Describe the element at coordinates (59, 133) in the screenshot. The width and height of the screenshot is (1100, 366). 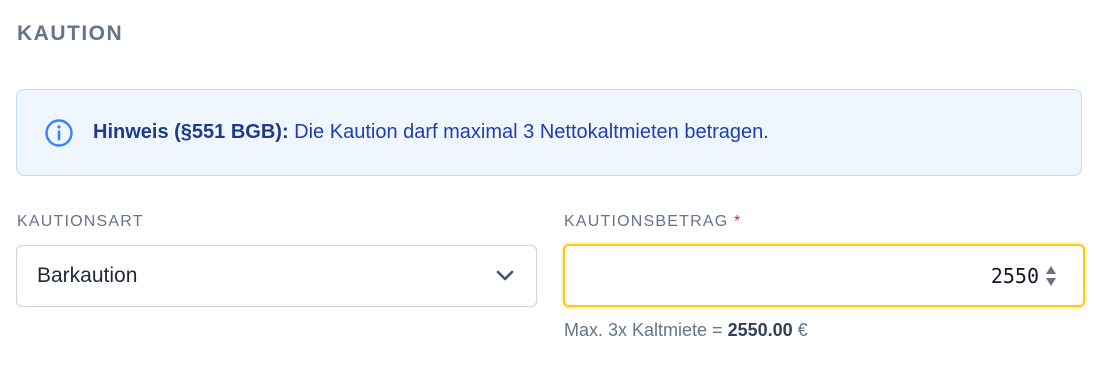
I see `info-icon` at that location.